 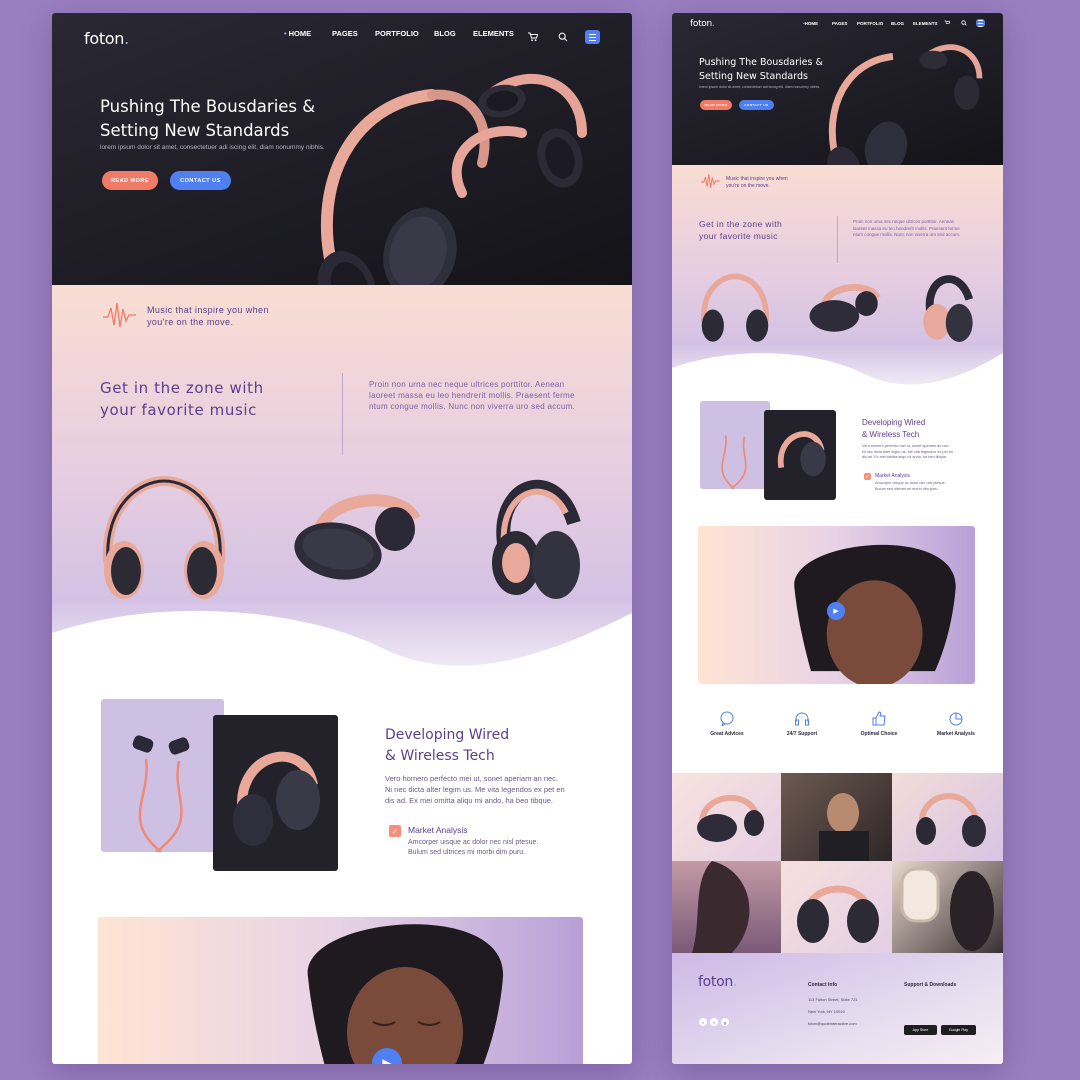 I want to click on nav-blog: BLOG, so click(x=445, y=33).